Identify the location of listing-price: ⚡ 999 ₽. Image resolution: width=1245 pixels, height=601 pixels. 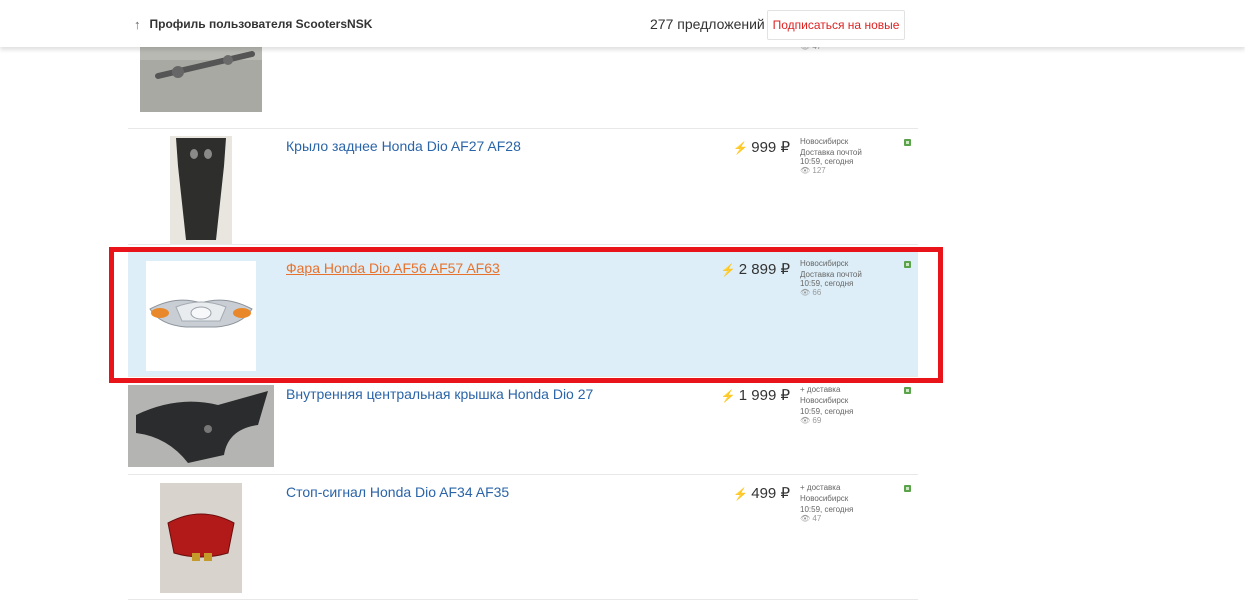
(761, 147).